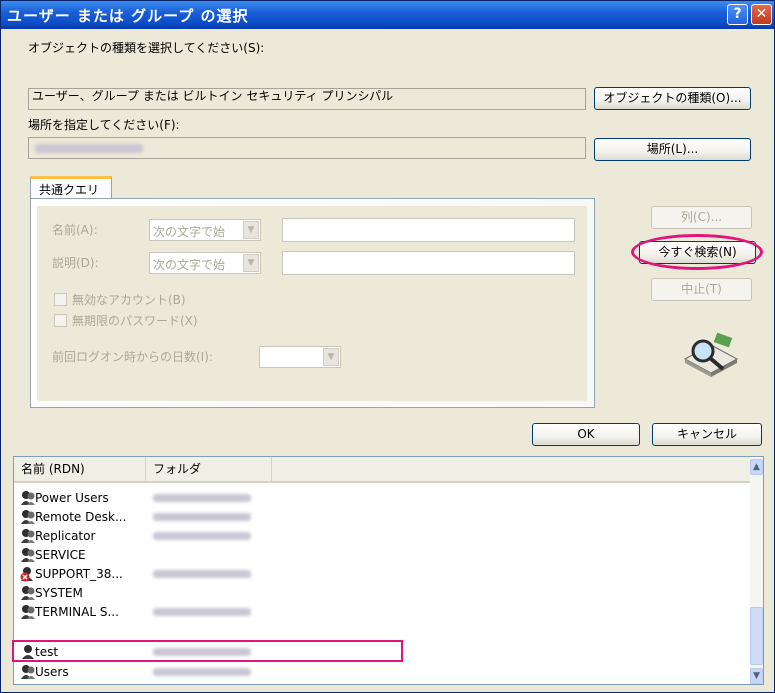 This screenshot has width=775, height=693. I want to click on search-illustration-icon, so click(711, 354).